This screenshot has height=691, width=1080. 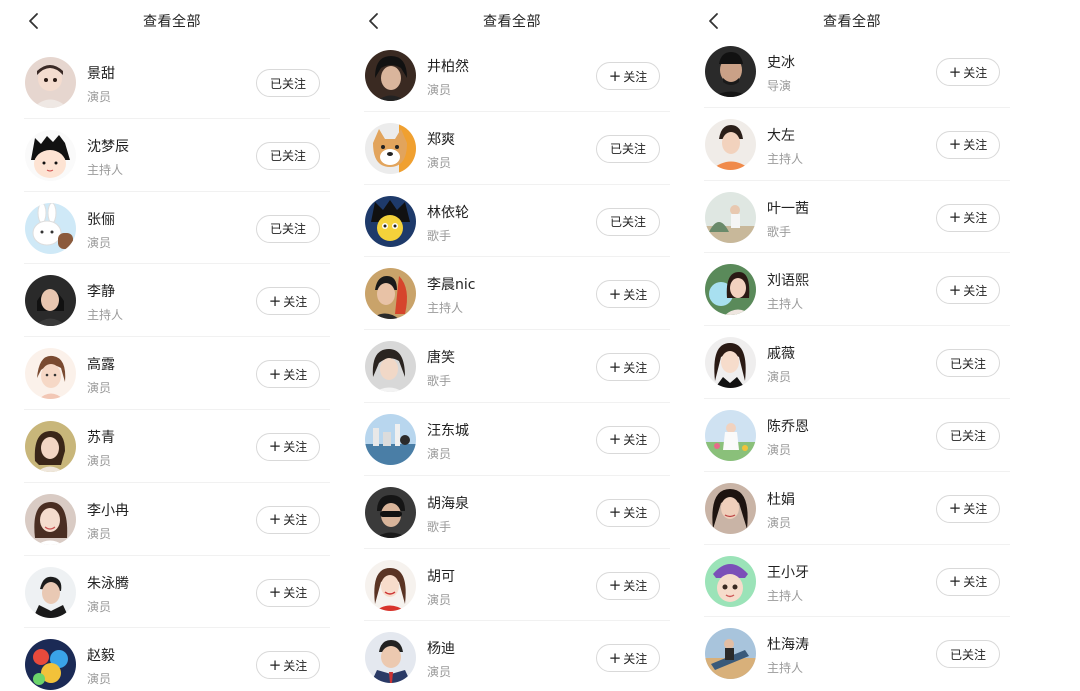 What do you see at coordinates (857, 435) in the screenshot?
I see `list-item: 陈乔恩 演员 已关注` at bounding box center [857, 435].